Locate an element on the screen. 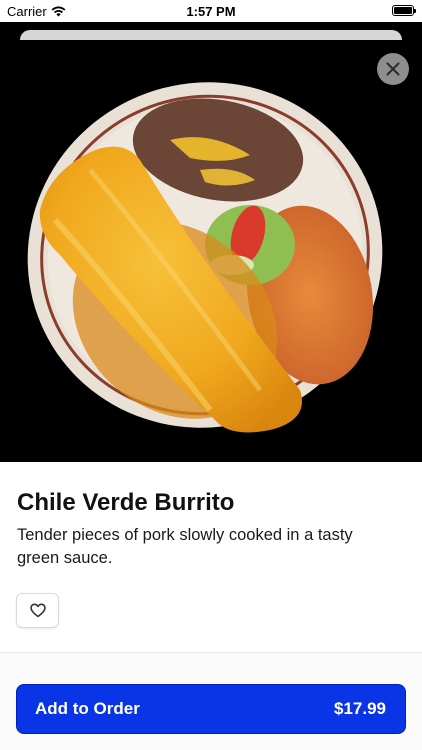 The height and width of the screenshot is (750, 422). heart-icon is located at coordinates (37, 610).